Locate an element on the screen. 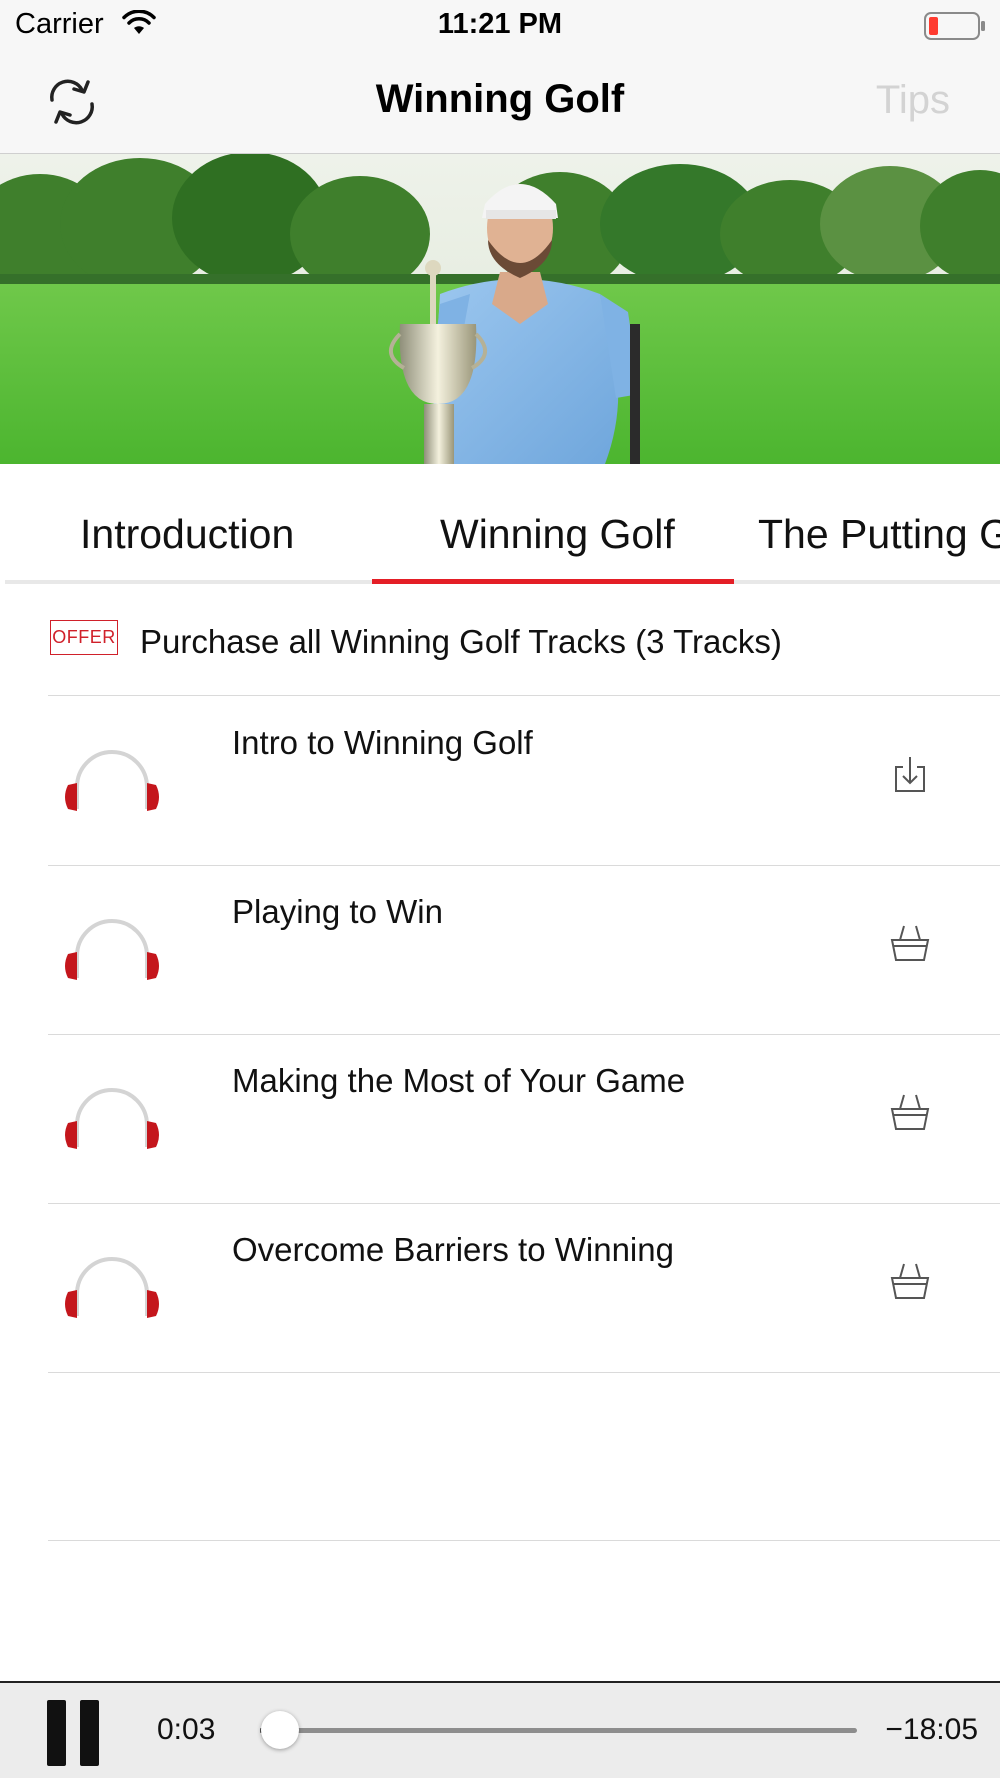 This screenshot has width=1000, height=1778. track-title: Making the Most of Your Game is located at coordinates (459, 1080).